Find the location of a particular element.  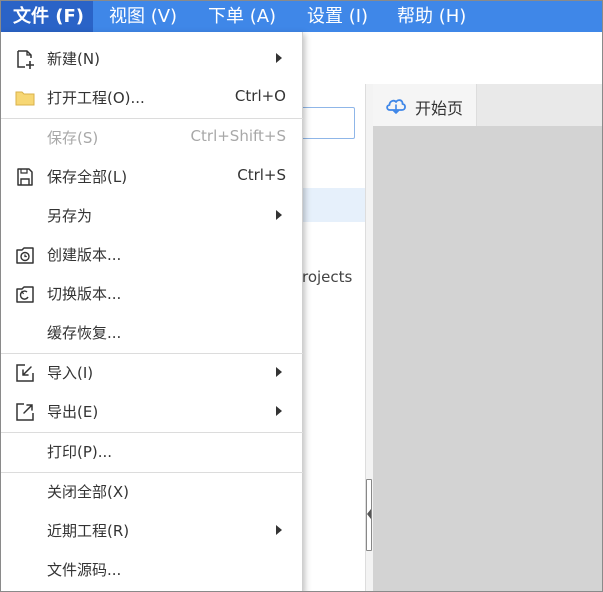

menu-help: 帮助 (H) is located at coordinates (431, 16).